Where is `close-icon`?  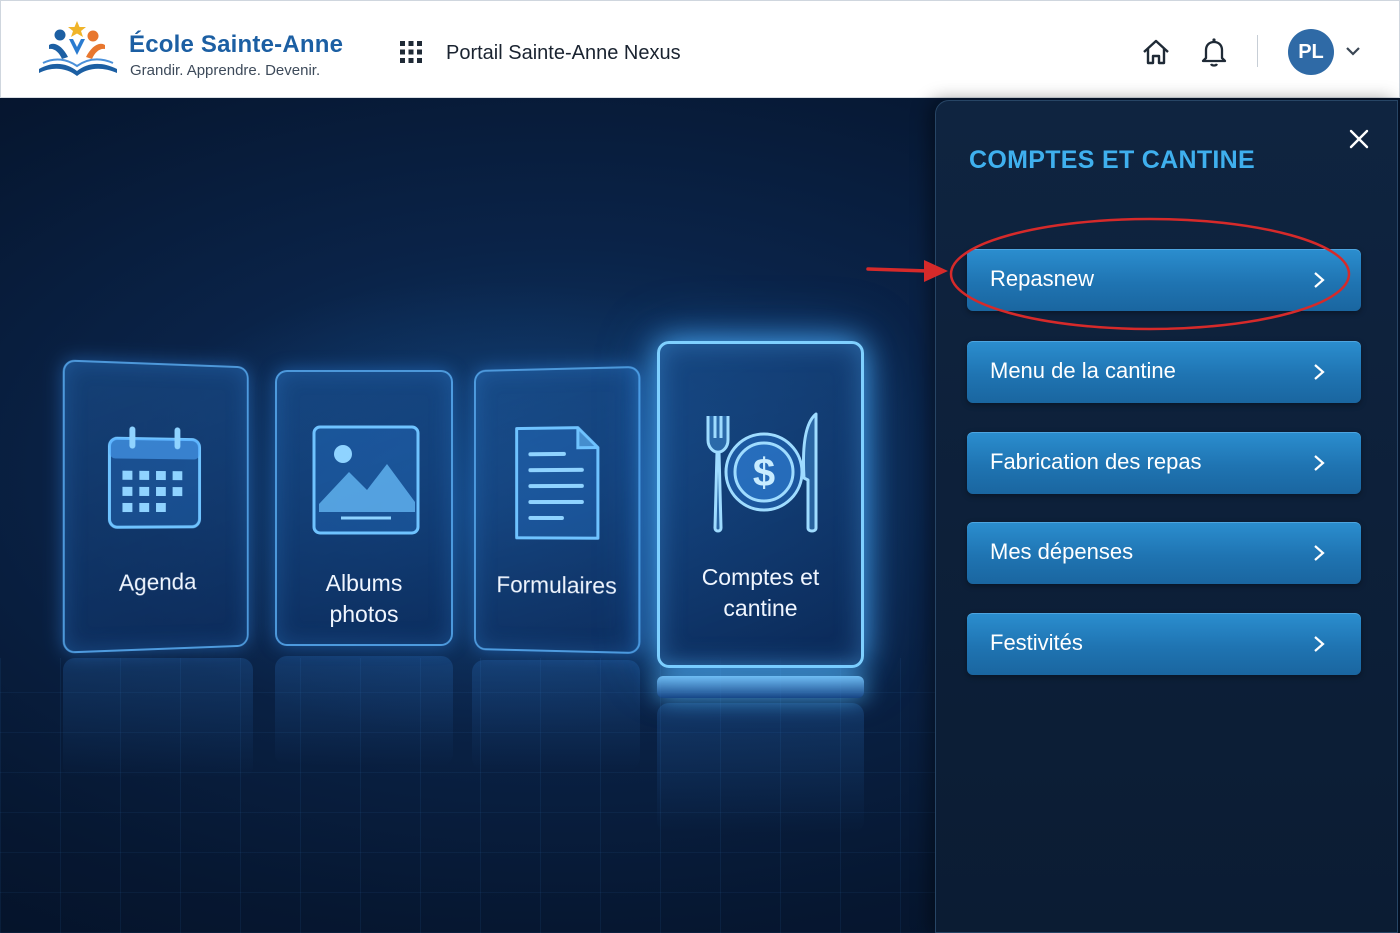
close-icon is located at coordinates (1359, 139).